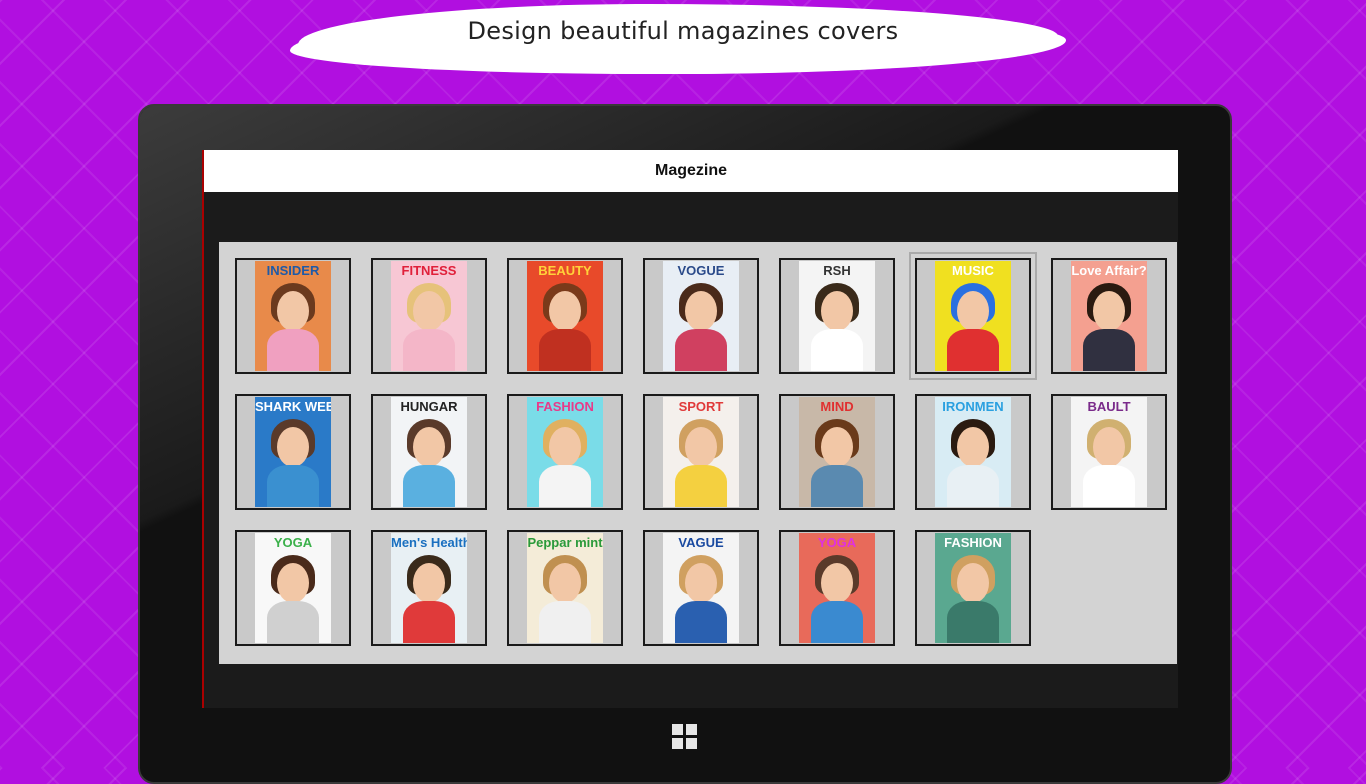 This screenshot has height=784, width=1366. Describe the element at coordinates (837, 271) in the screenshot. I see `cover-title: RSH` at that location.